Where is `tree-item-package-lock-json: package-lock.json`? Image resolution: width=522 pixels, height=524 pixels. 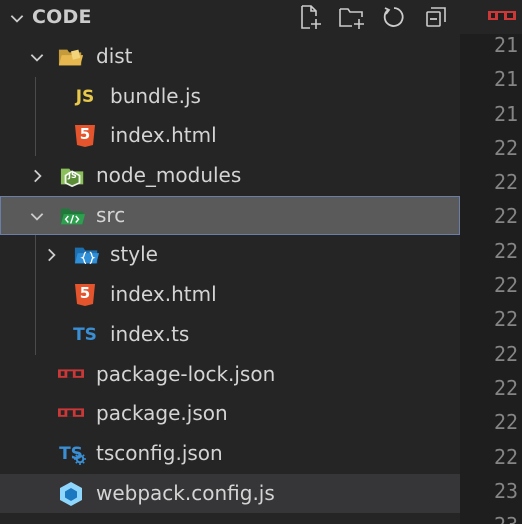 tree-item-package-lock-json: package-lock.json is located at coordinates (230, 375).